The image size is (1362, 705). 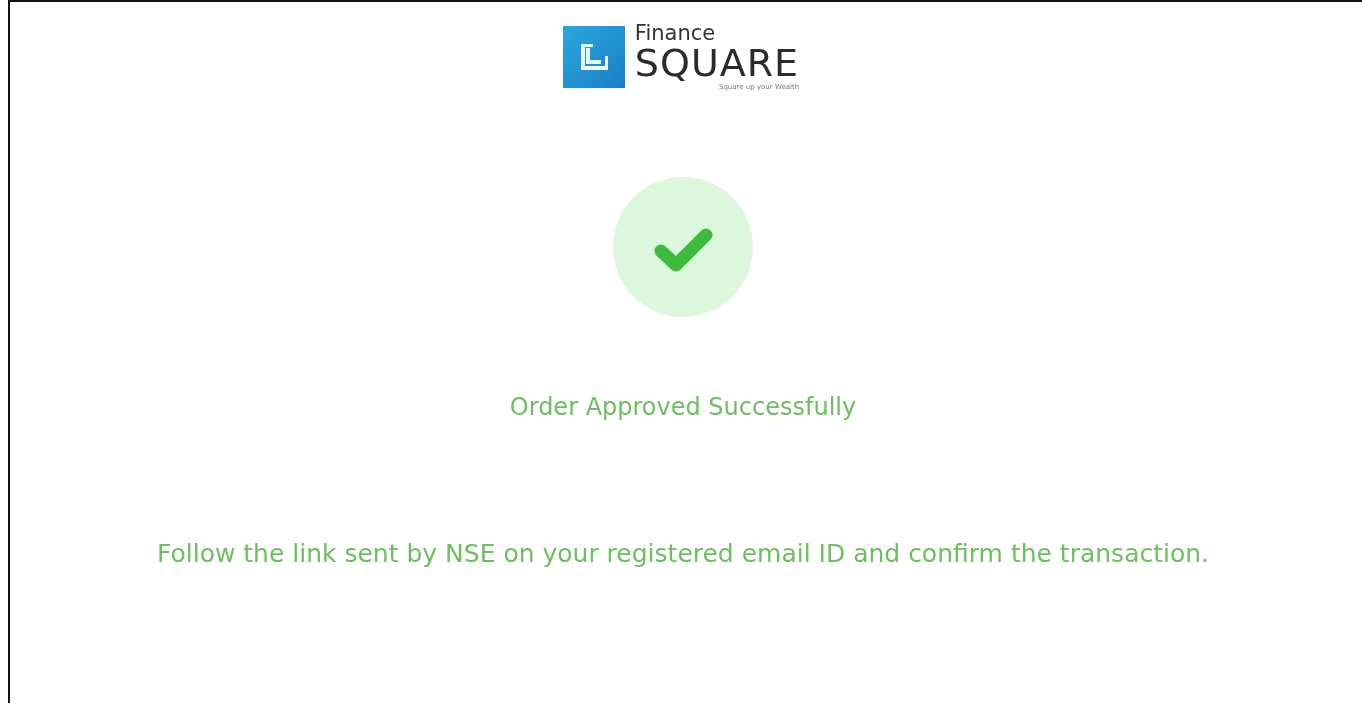 I want to click on success-title: Order Approved Successfully, so click(x=683, y=407).